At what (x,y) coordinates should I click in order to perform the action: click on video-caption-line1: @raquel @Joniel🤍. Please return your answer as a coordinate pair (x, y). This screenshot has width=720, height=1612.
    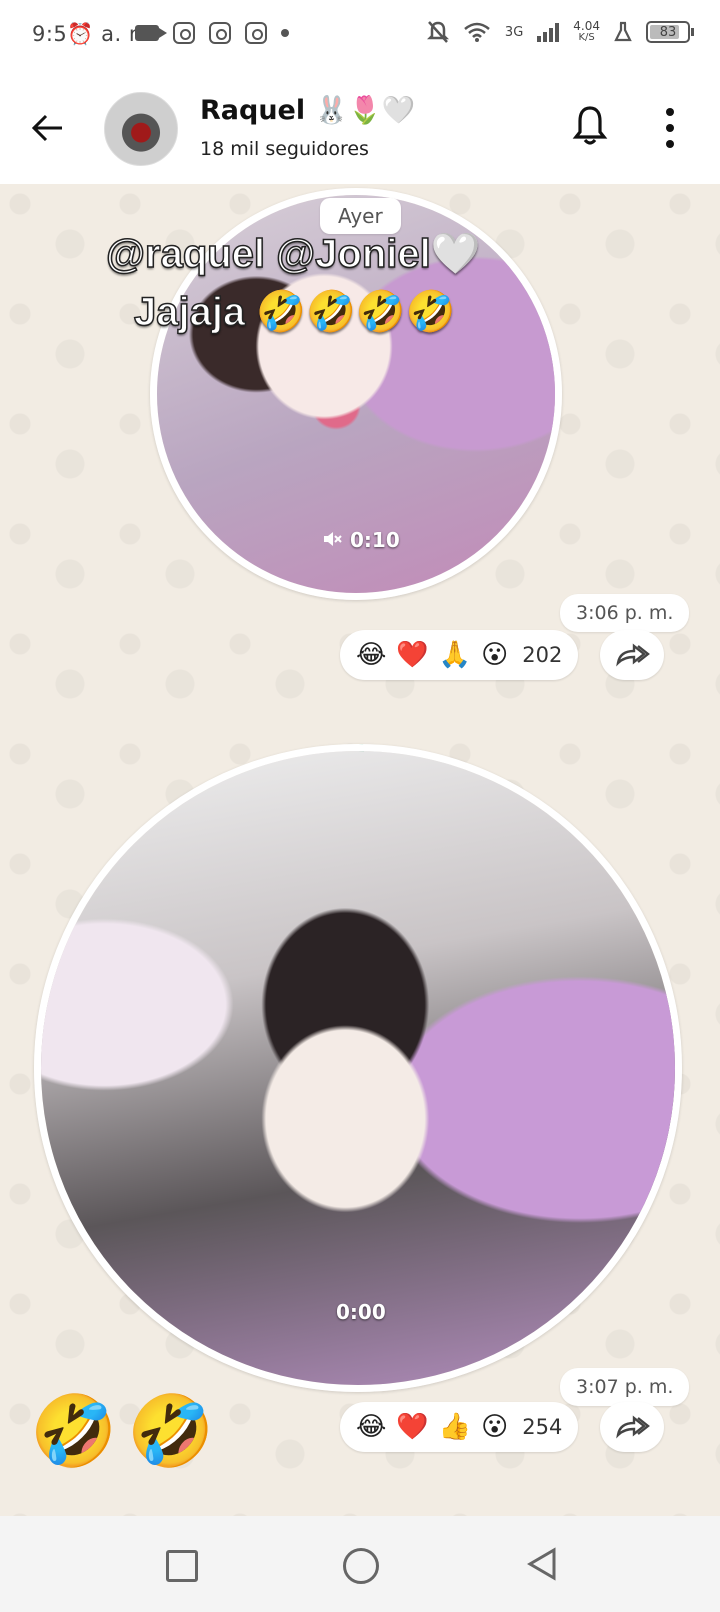
    Looking at the image, I should click on (293, 254).